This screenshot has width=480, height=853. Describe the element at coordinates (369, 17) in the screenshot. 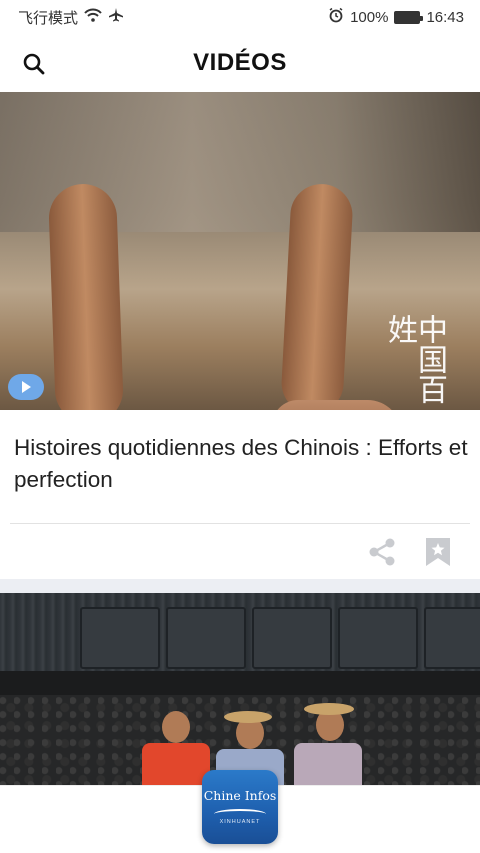

I see `battery-percent: 100%` at that location.